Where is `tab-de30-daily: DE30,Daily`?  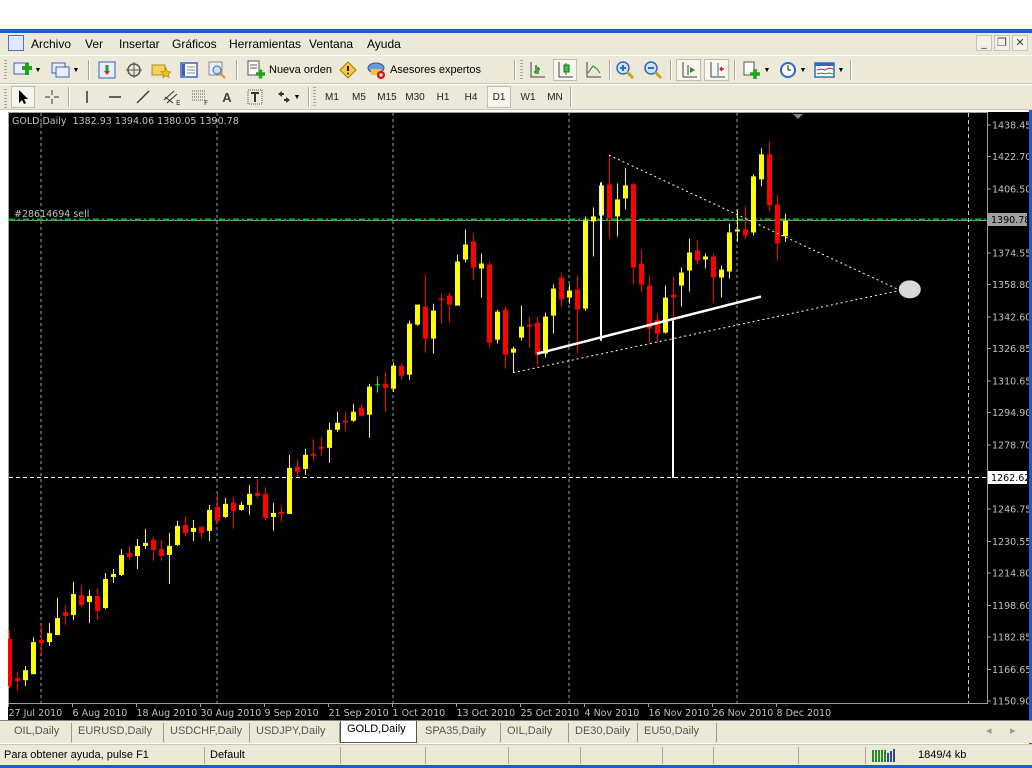 tab-de30-daily: DE30,Daily is located at coordinates (603, 732).